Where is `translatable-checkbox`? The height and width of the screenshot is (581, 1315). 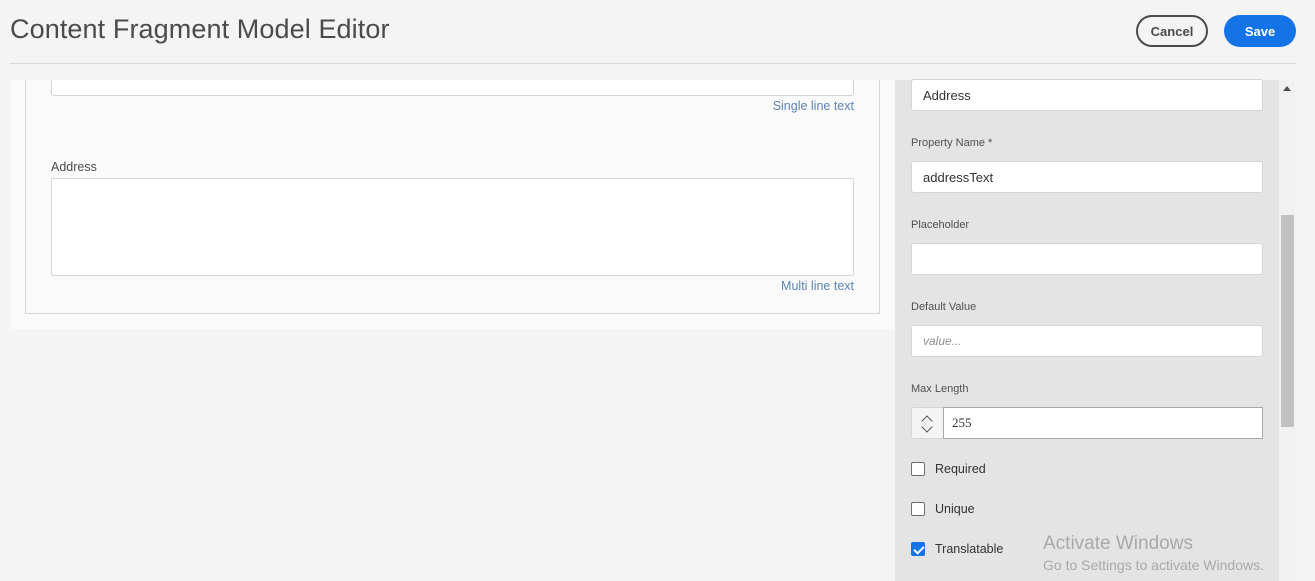
translatable-checkbox is located at coordinates (918, 549).